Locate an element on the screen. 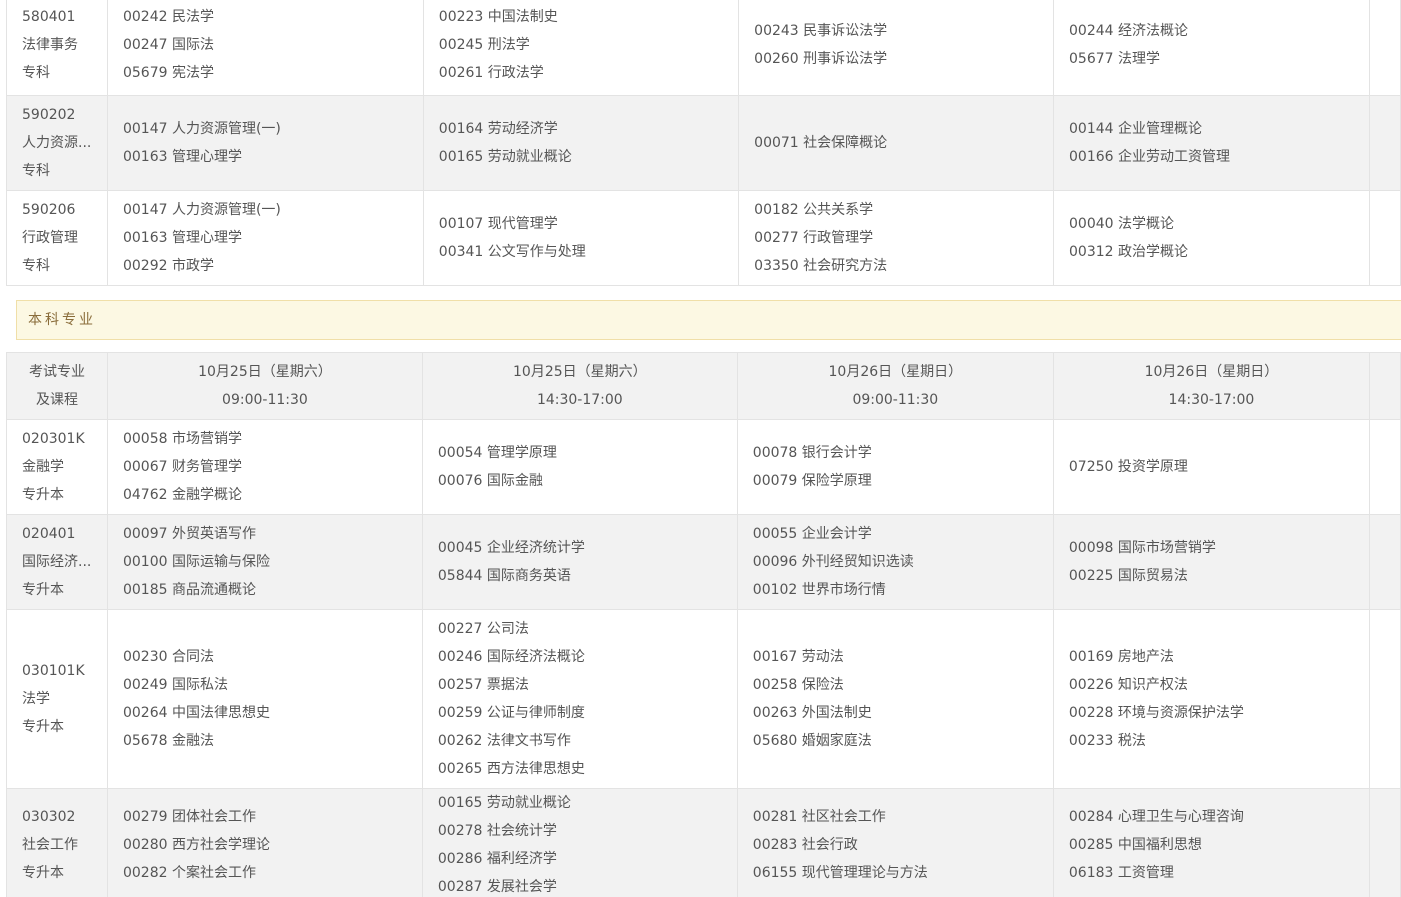  course-item: 00167 劳动法 is located at coordinates (798, 657).